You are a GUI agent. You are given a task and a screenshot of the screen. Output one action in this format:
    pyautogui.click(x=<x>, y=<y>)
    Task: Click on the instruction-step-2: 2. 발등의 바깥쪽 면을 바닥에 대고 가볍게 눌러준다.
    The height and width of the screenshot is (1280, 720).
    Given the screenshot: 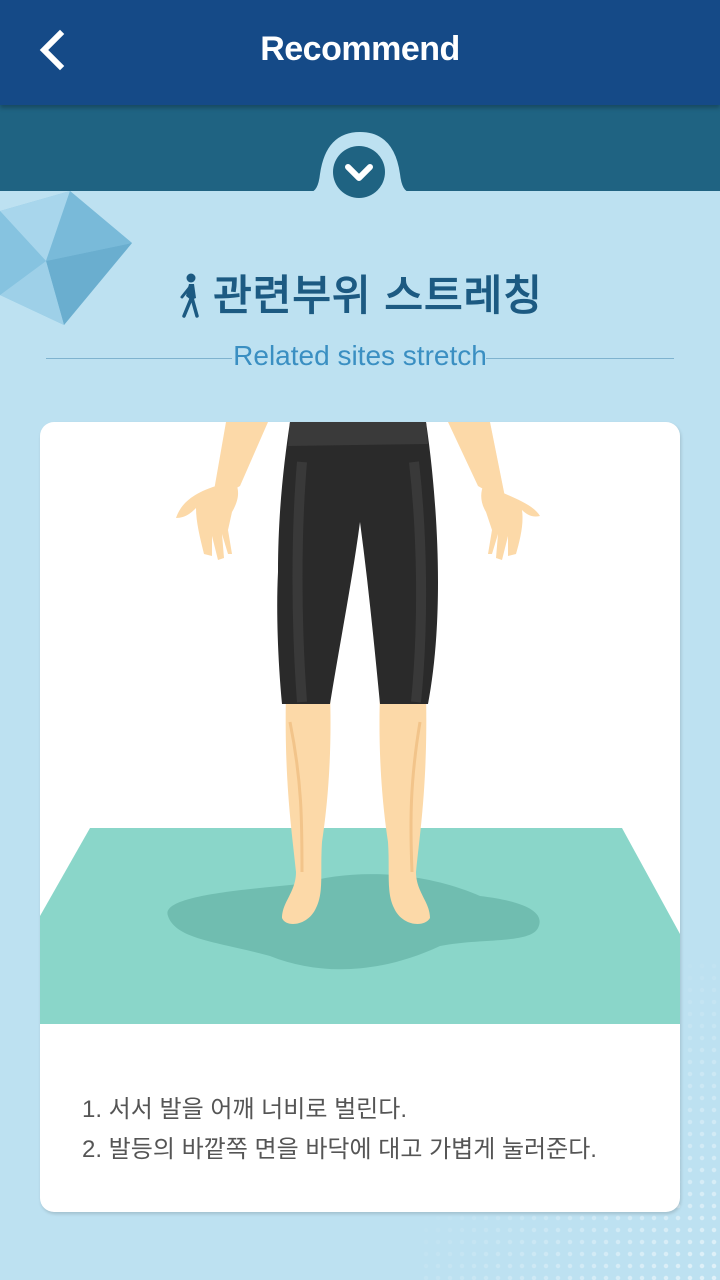 What is the action you would take?
    pyautogui.click(x=339, y=1149)
    